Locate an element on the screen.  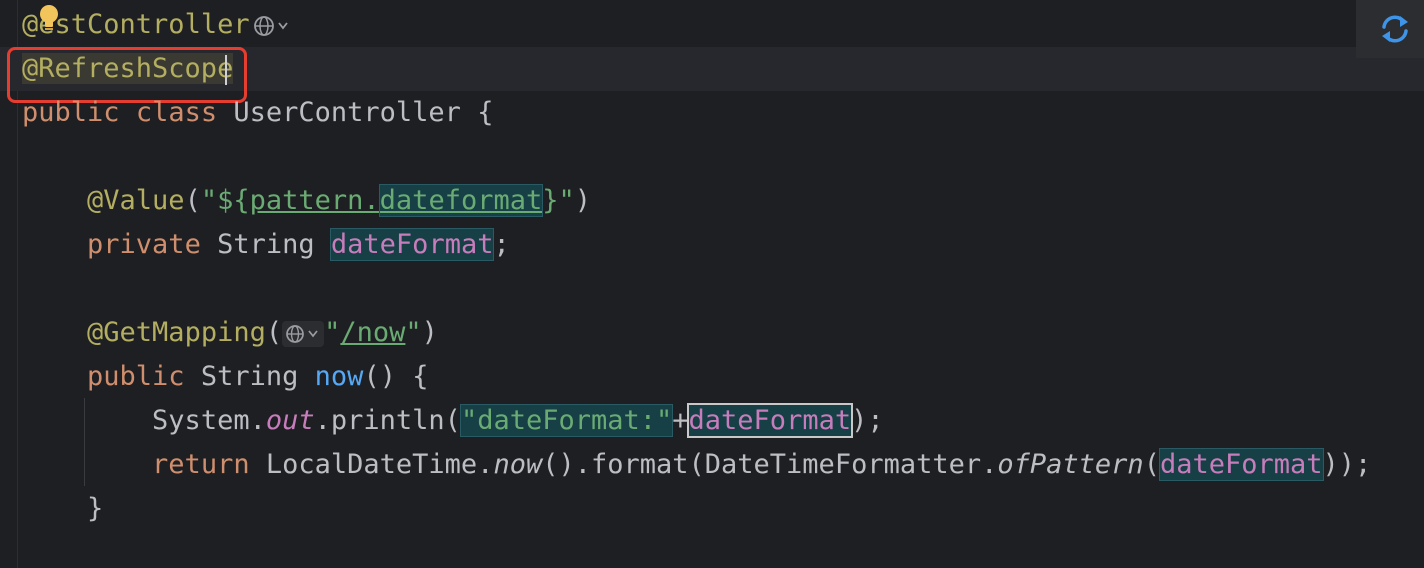
keyword-private: private is located at coordinates (144, 244).